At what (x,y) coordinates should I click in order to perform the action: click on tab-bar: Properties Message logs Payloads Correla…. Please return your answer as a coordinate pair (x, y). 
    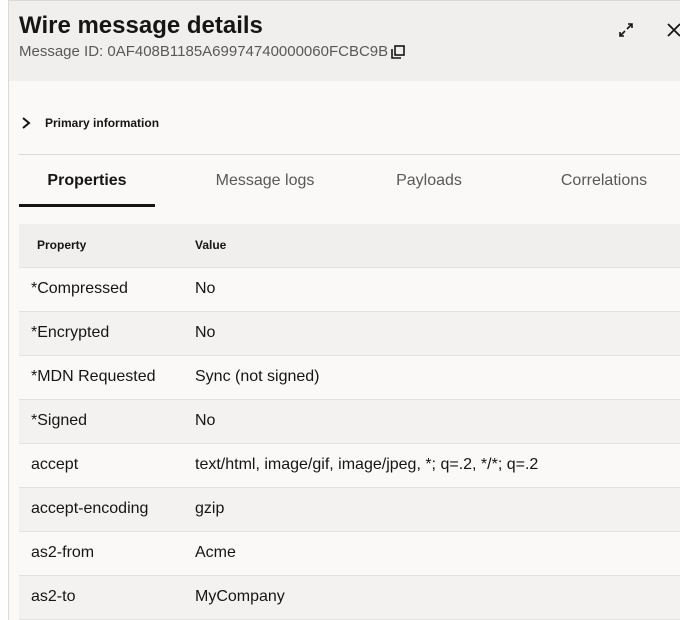
    Looking at the image, I should click on (349, 182).